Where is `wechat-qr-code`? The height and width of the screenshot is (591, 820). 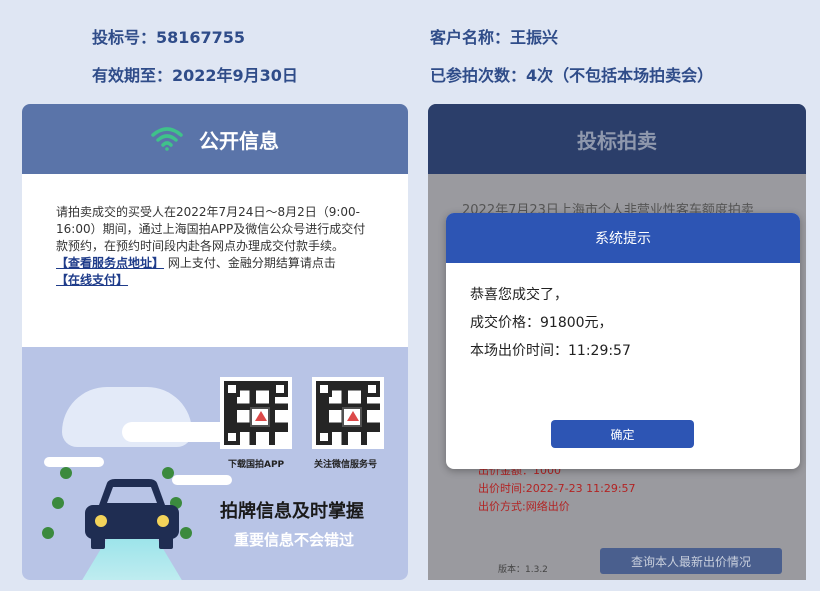 wechat-qr-code is located at coordinates (348, 413).